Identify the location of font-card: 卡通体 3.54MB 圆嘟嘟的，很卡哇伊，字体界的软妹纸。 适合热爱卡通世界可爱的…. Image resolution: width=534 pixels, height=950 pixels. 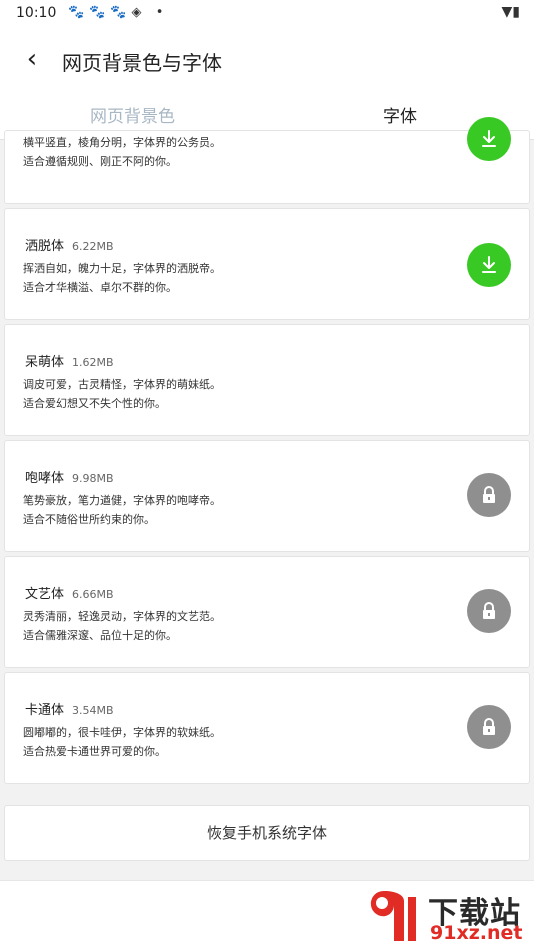
(267, 728).